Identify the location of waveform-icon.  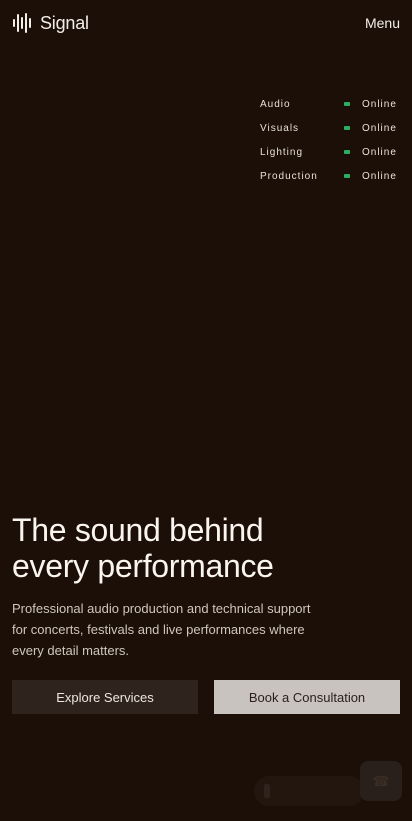
(22, 23).